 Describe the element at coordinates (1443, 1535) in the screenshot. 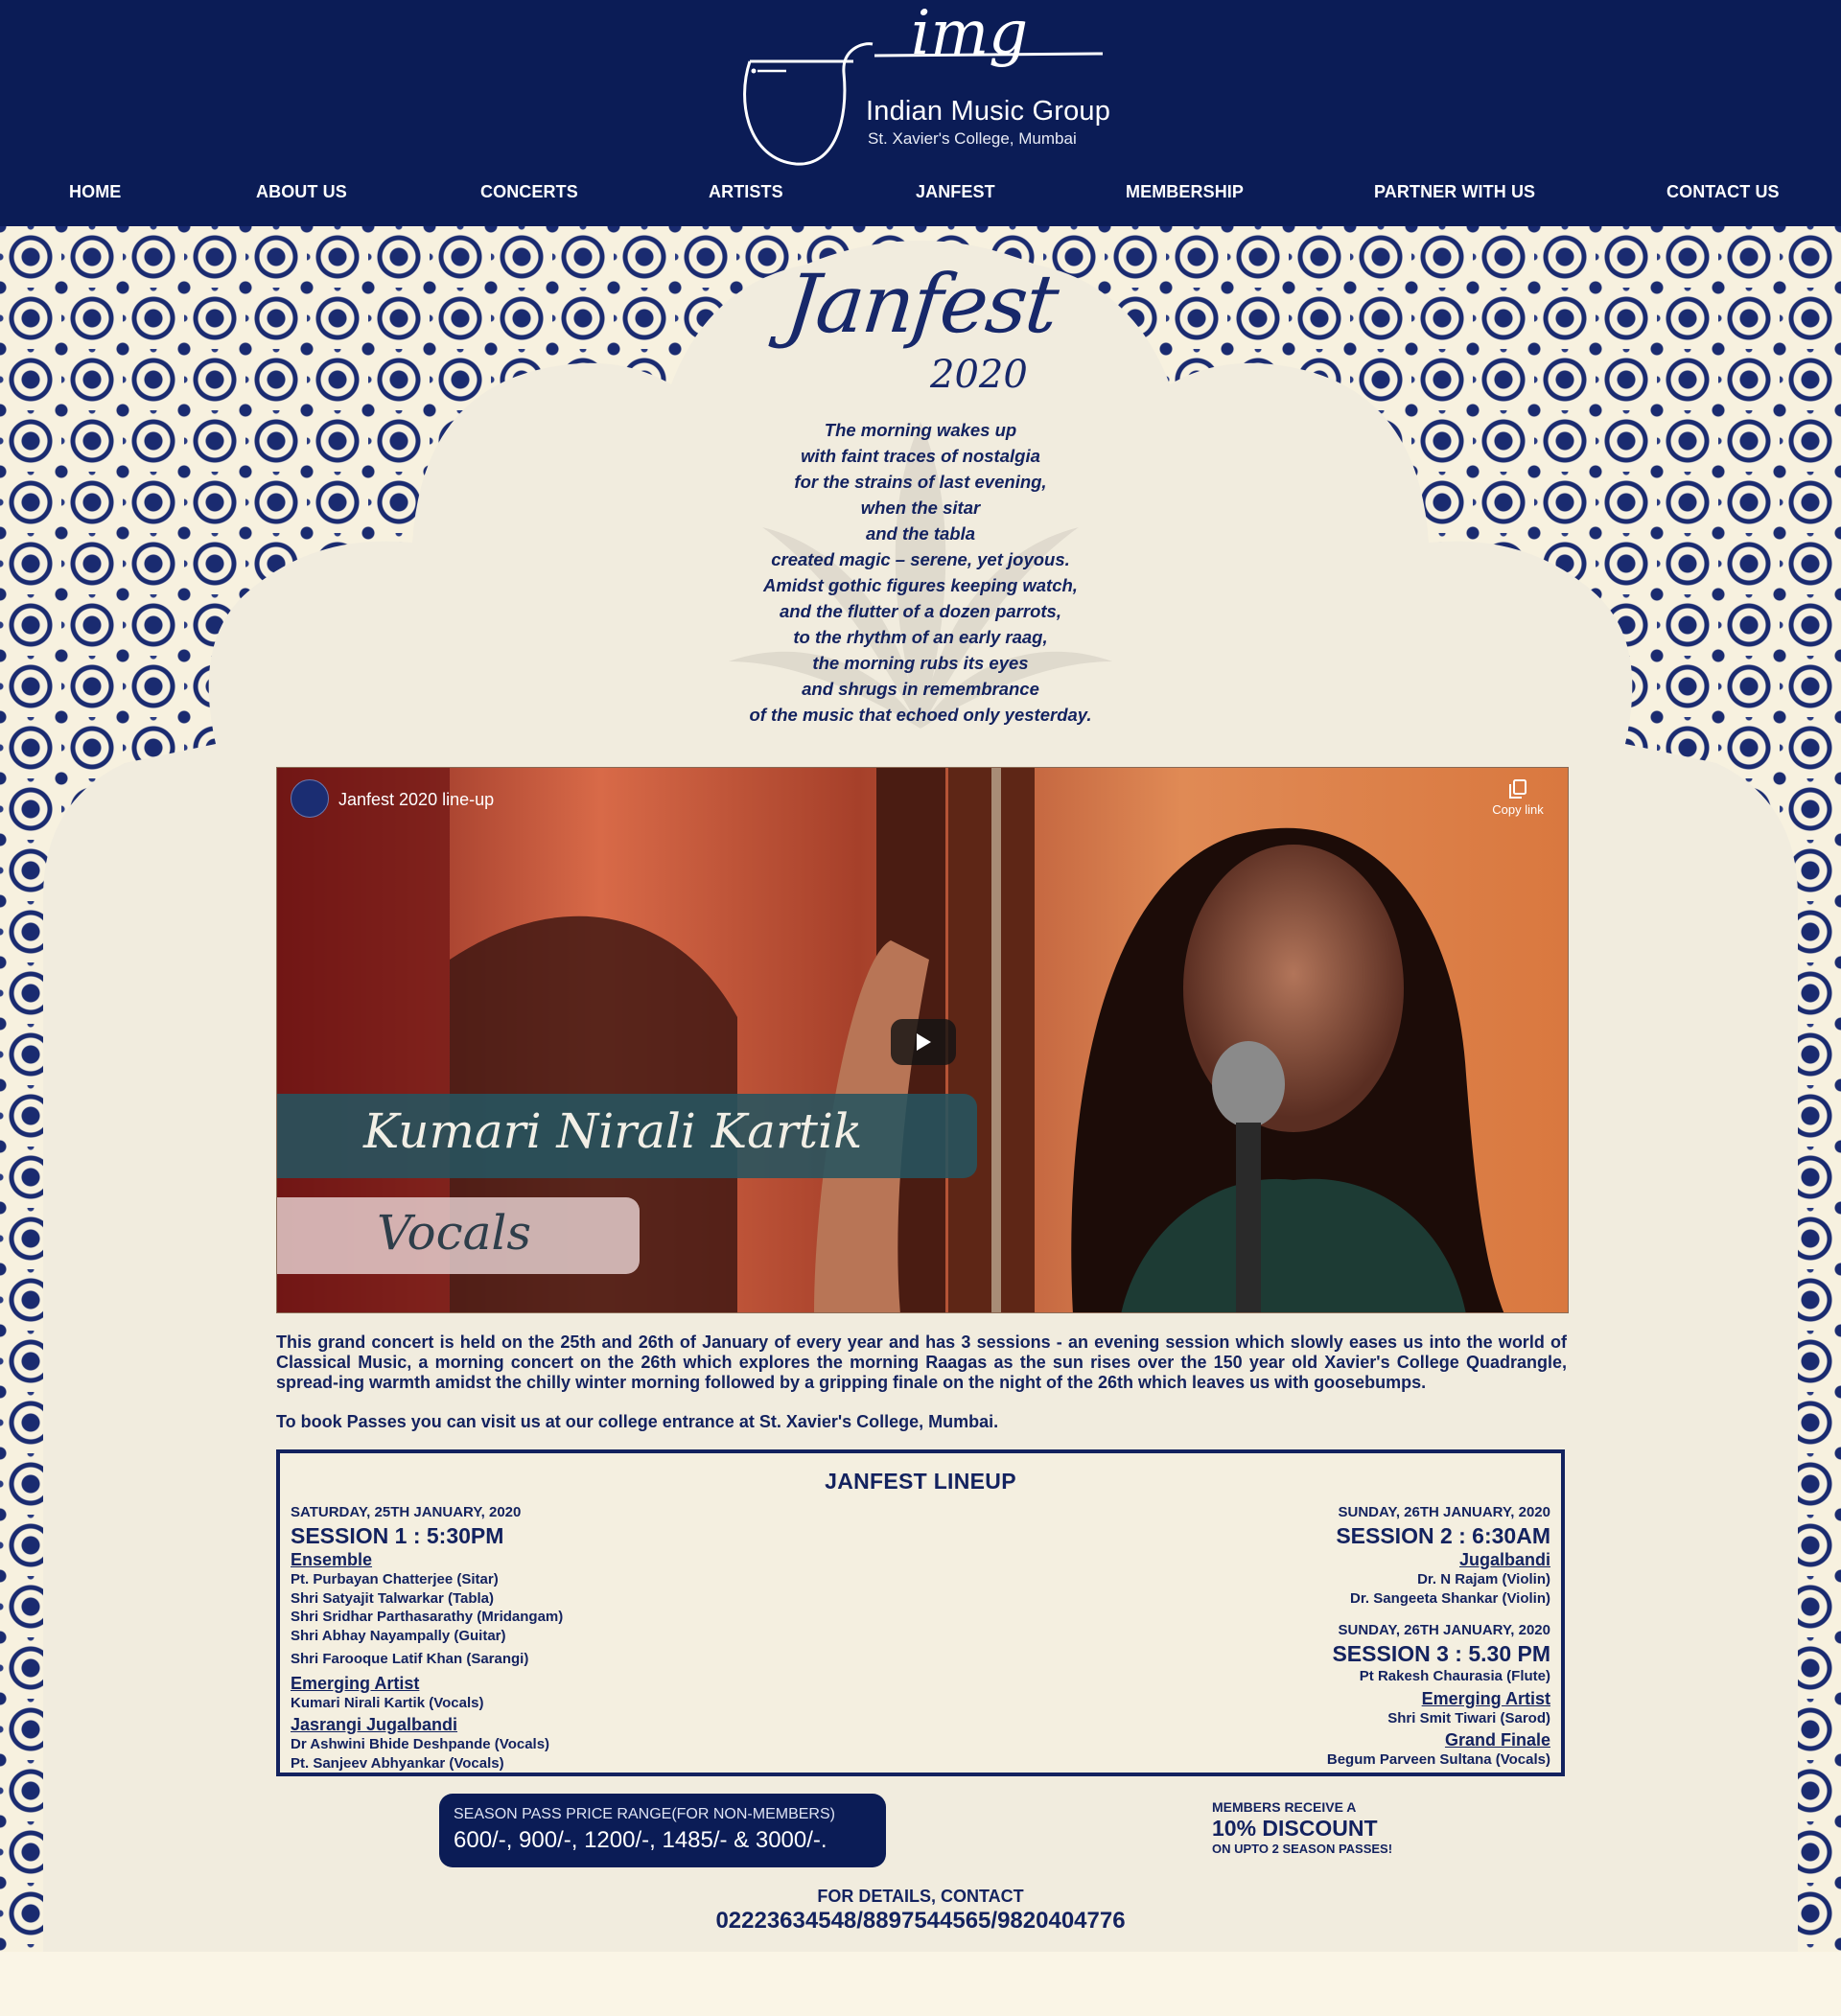

I see `session-title: SESSION 2 : 6:30AM` at that location.